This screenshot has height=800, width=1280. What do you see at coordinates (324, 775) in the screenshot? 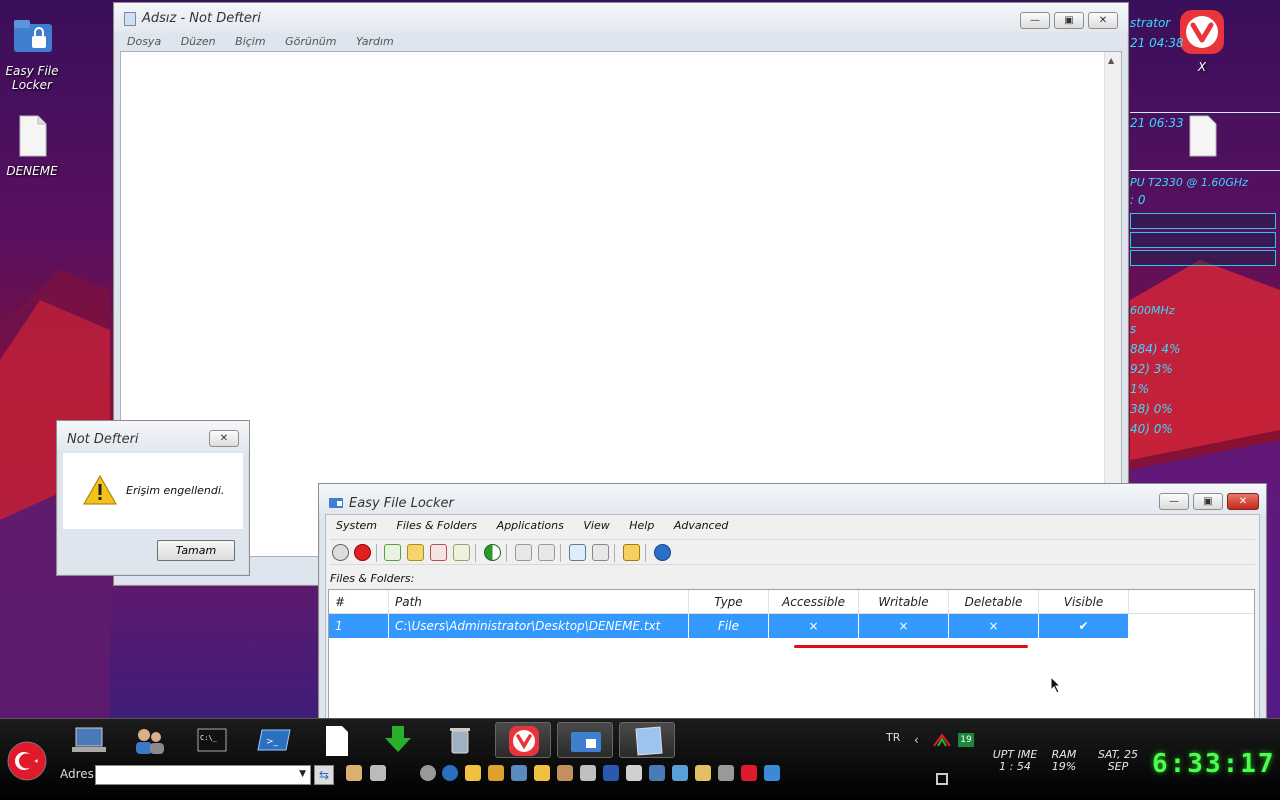
I see `go-refresh-icon: ⇆` at bounding box center [324, 775].